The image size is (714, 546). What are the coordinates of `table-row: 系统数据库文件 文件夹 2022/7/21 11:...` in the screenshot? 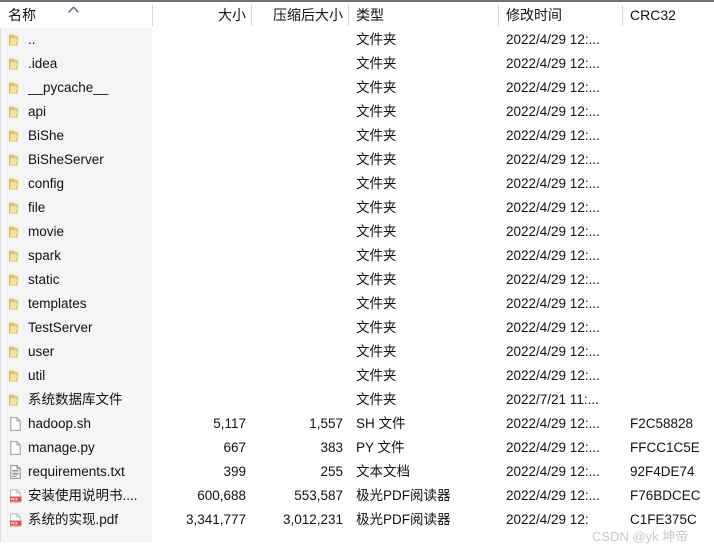 It's located at (357, 400).